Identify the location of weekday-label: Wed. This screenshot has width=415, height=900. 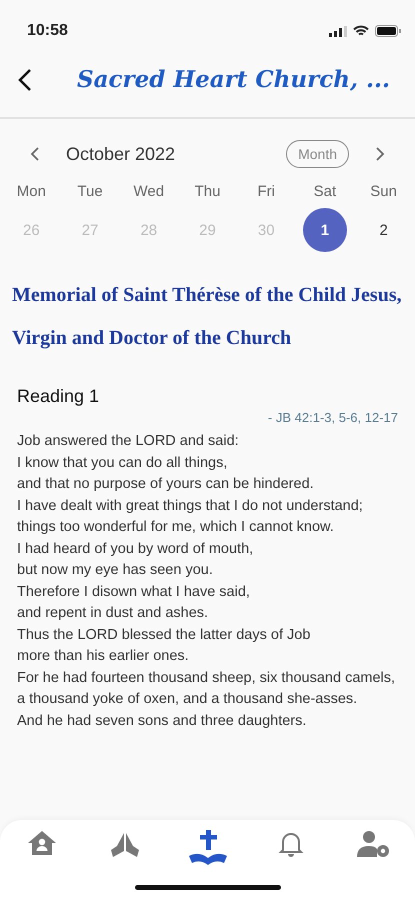
(149, 191).